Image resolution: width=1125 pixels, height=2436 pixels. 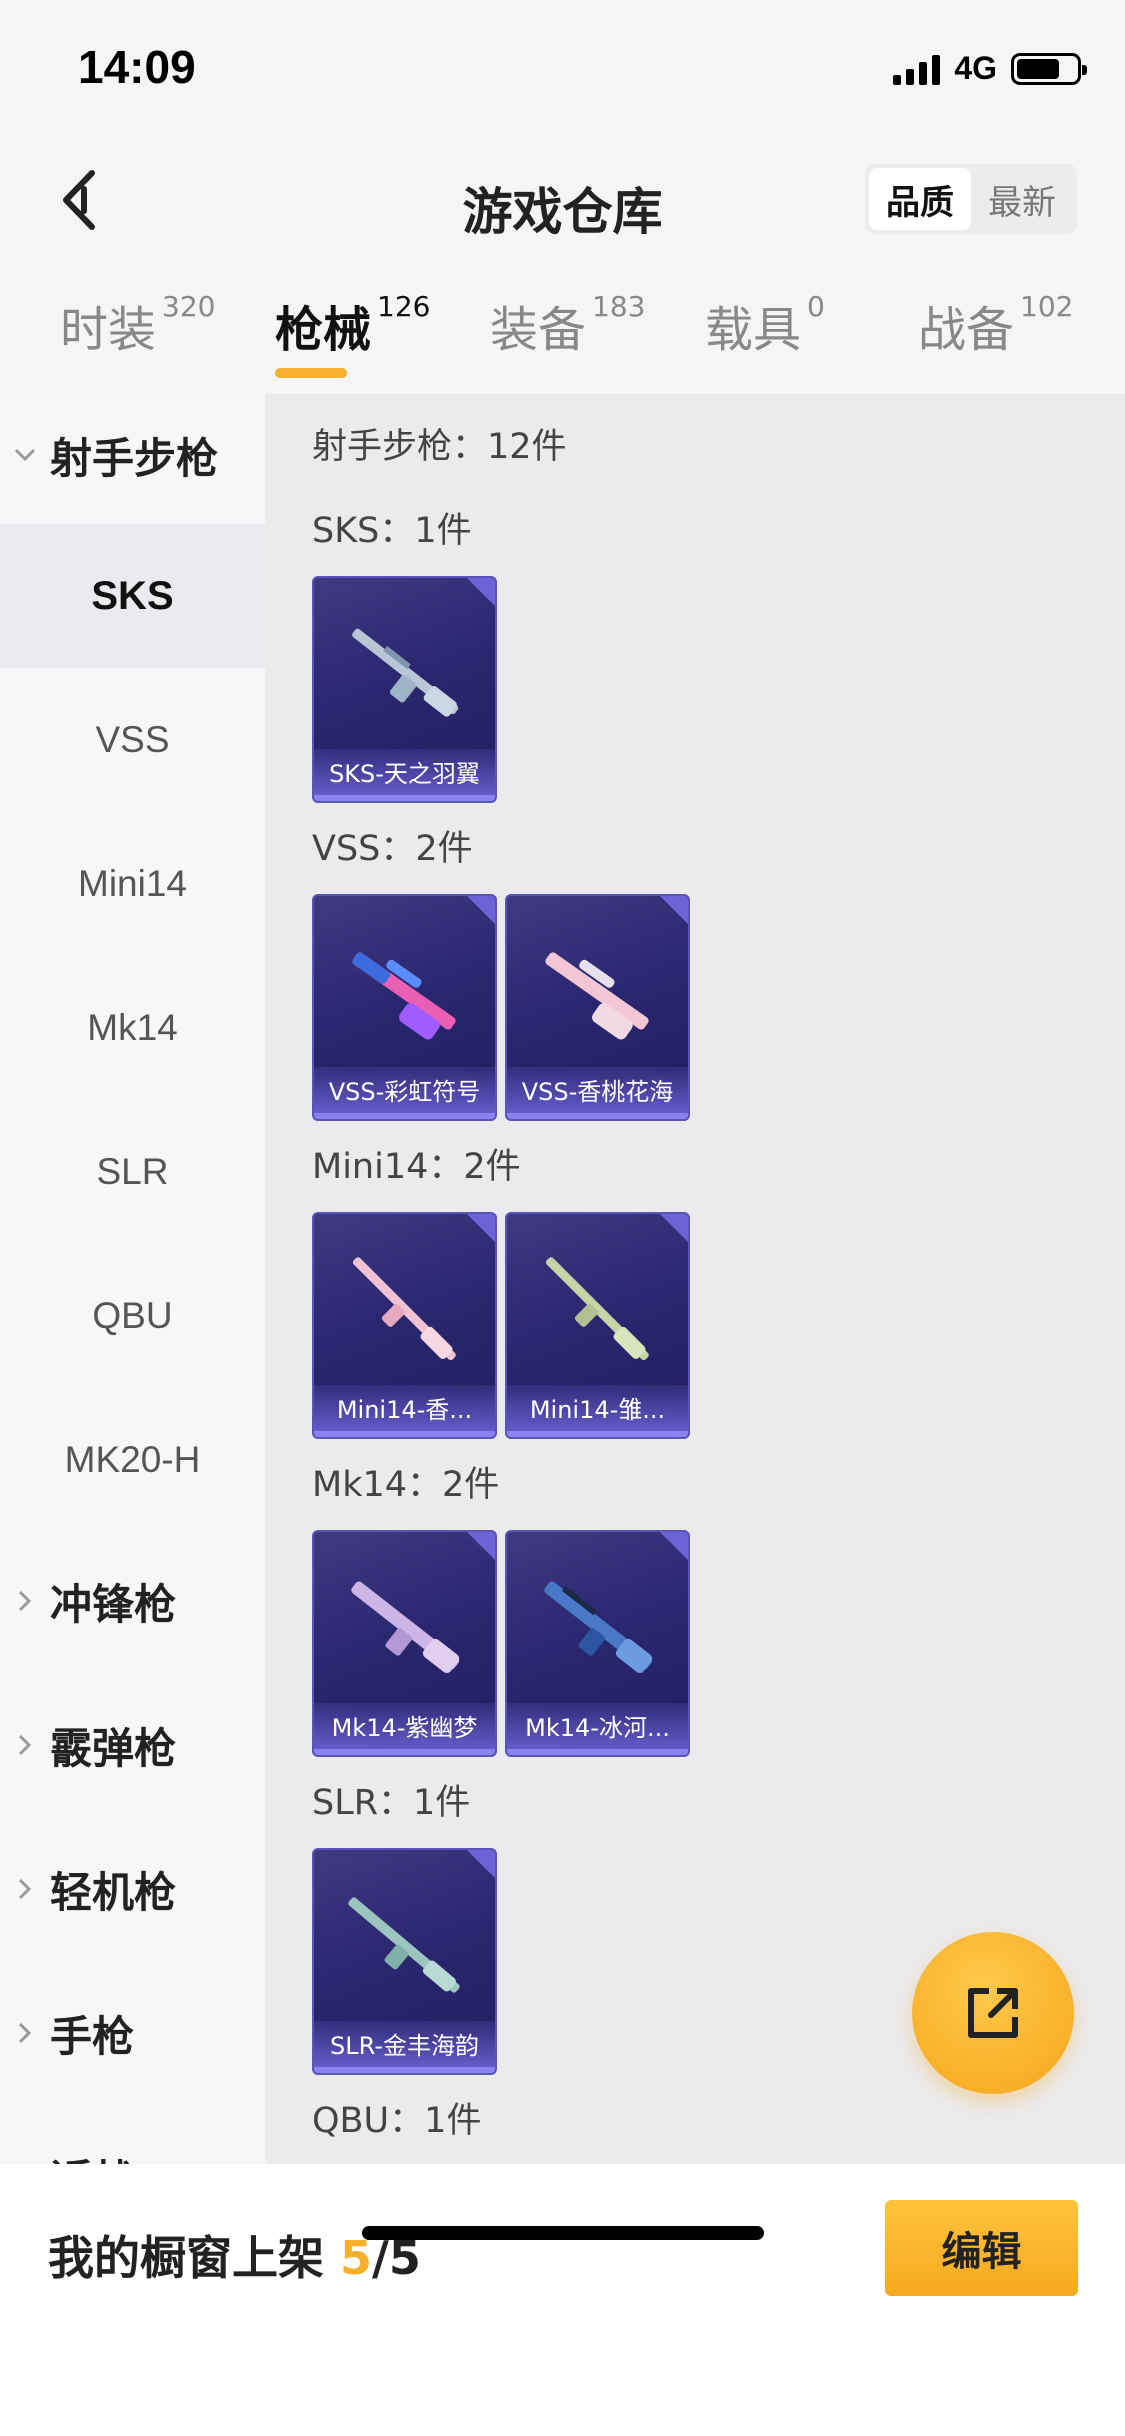 What do you see at coordinates (113, 1604) in the screenshot?
I see `sidebar-group-label: 冲锋枪` at bounding box center [113, 1604].